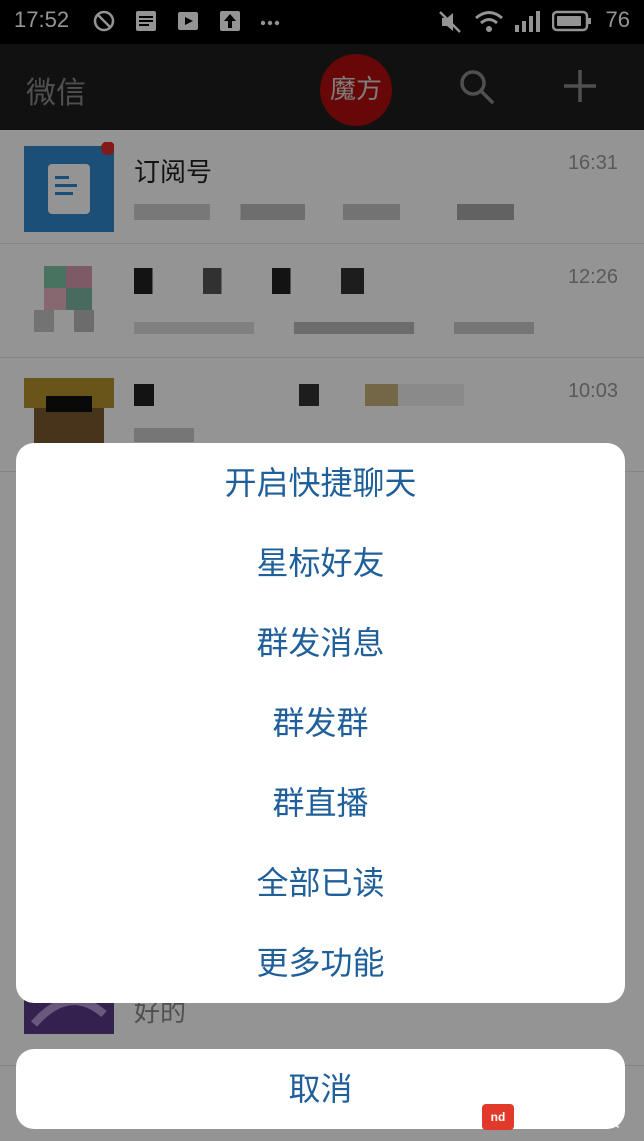  I want to click on option-mark-all-read: 全部已读, so click(320, 883).